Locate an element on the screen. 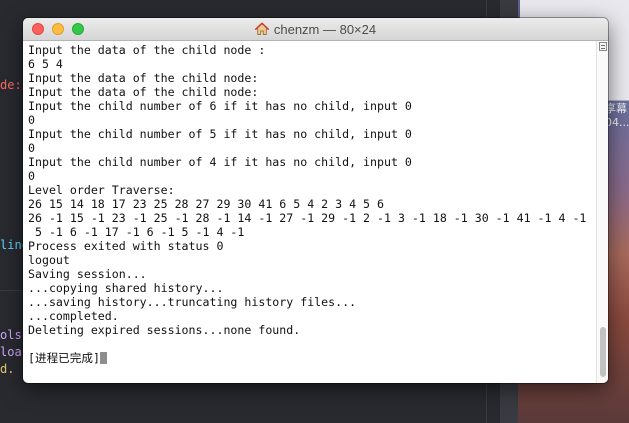 The width and height of the screenshot is (629, 423). window-title-wrap: chenzm — 80×24 is located at coordinates (315, 29).